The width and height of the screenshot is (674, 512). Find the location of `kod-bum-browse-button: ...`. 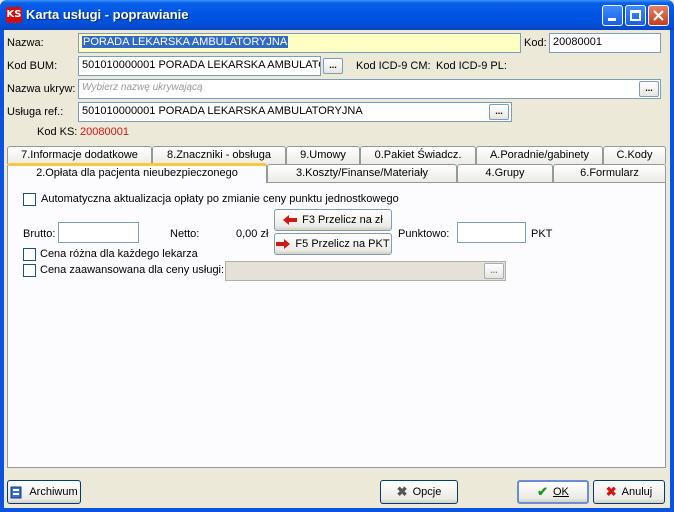

kod-bum-browse-button: ... is located at coordinates (333, 66).